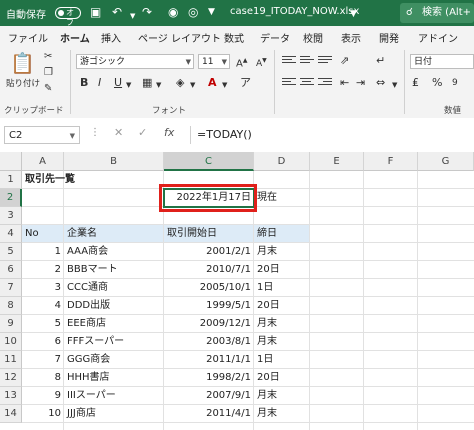 The height and width of the screenshot is (430, 474). Describe the element at coordinates (11, 161) in the screenshot. I see `select-all-button` at that location.